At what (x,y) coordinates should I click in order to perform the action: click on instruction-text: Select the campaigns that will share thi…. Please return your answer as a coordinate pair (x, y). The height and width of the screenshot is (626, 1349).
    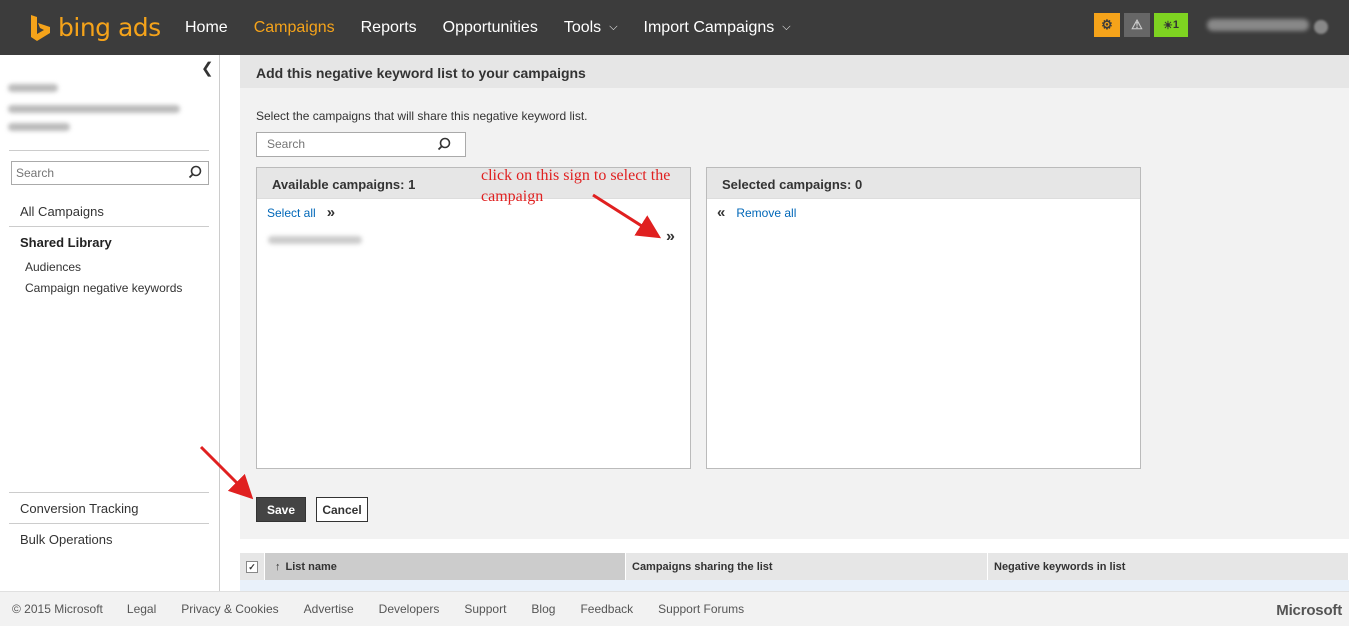
    Looking at the image, I should click on (422, 116).